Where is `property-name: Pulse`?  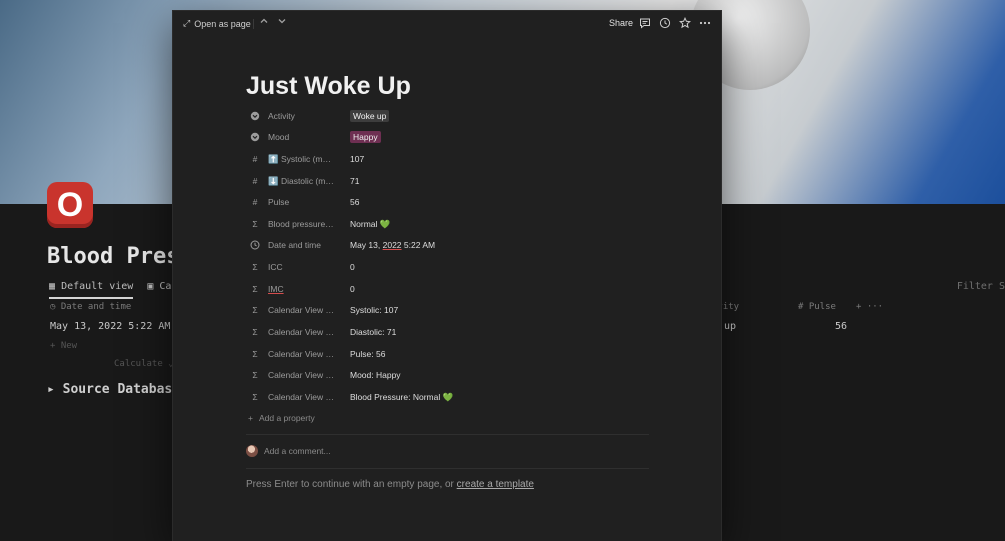 property-name: Pulse is located at coordinates (279, 202).